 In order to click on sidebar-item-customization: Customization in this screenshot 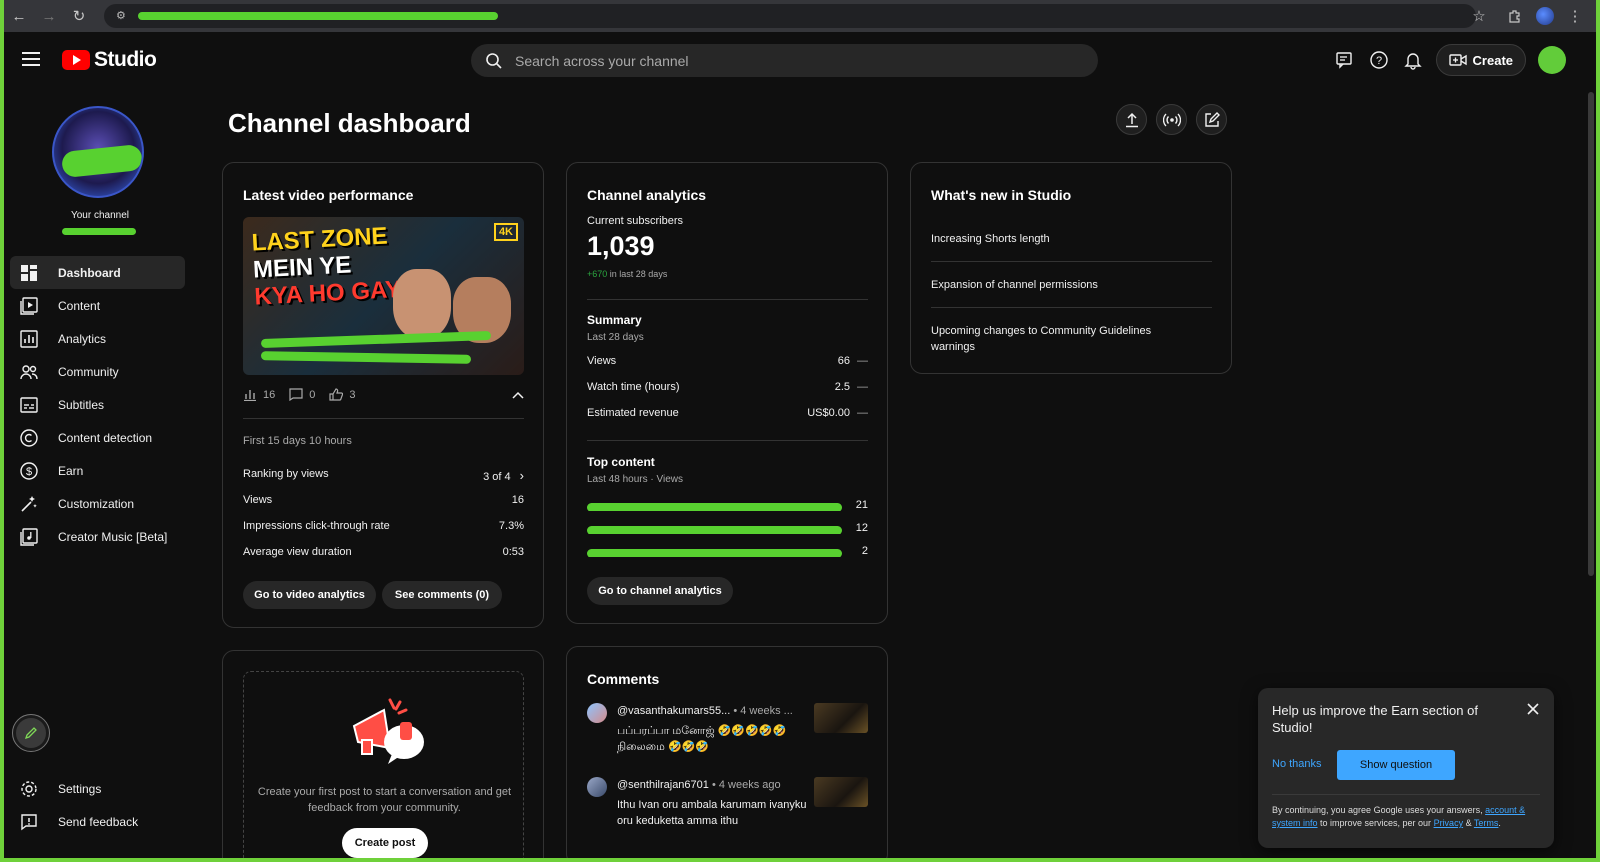, I will do `click(97, 503)`.